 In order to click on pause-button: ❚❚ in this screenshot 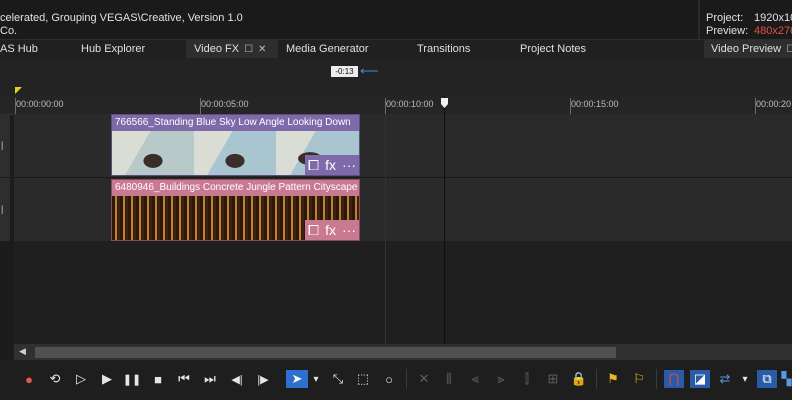, I will do `click(132, 379)`.